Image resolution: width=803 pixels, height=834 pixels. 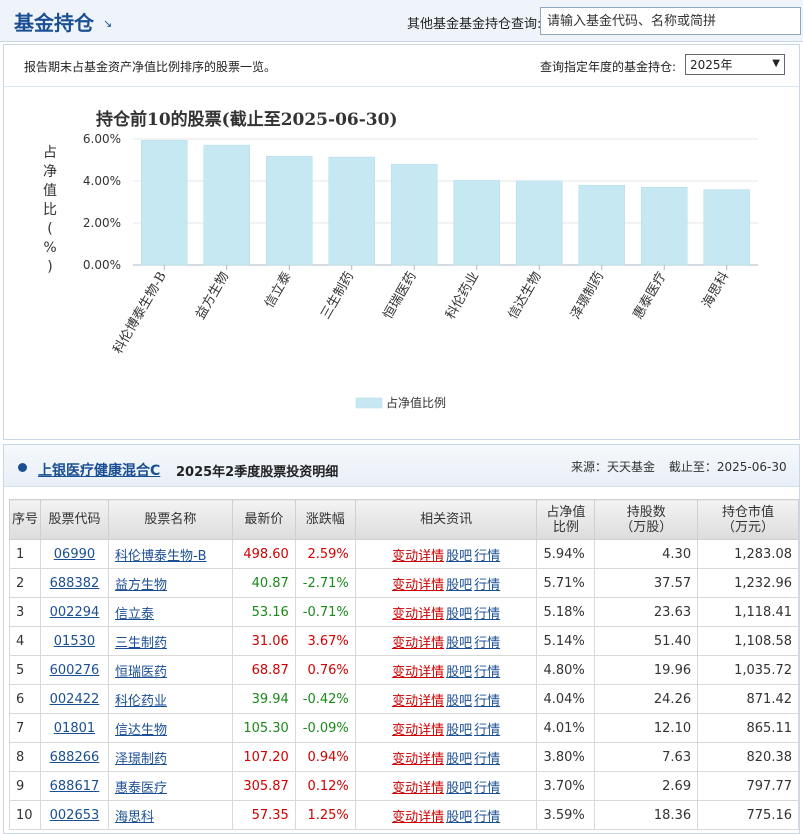 What do you see at coordinates (107, 23) in the screenshot?
I see `expand-arrow-icon: ↘` at bounding box center [107, 23].